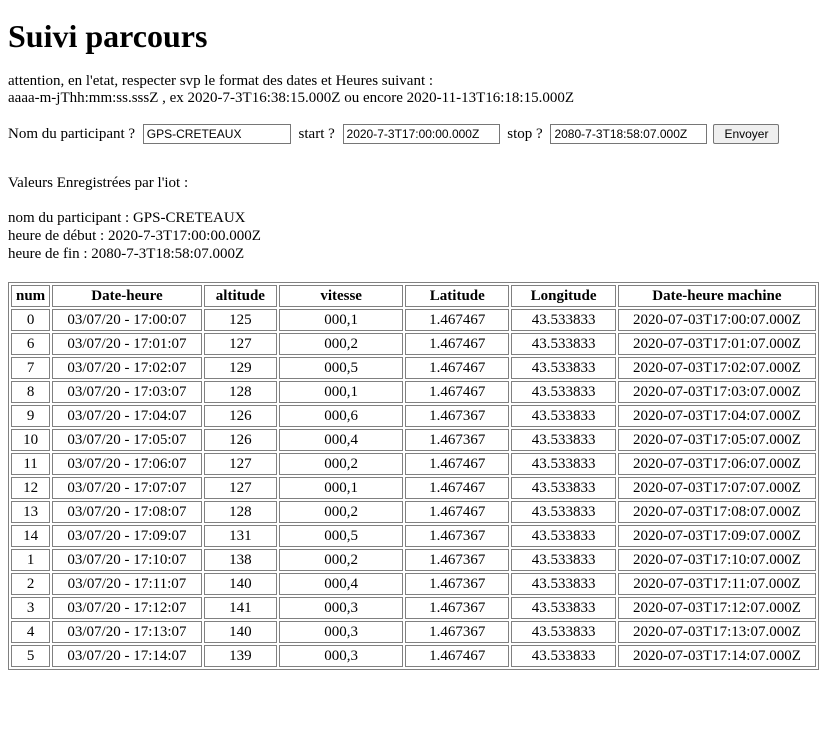 The height and width of the screenshot is (733, 827). Describe the element at coordinates (127, 392) in the screenshot. I see `cell-date-heure: 03/07/20 - 17:03:07` at that location.